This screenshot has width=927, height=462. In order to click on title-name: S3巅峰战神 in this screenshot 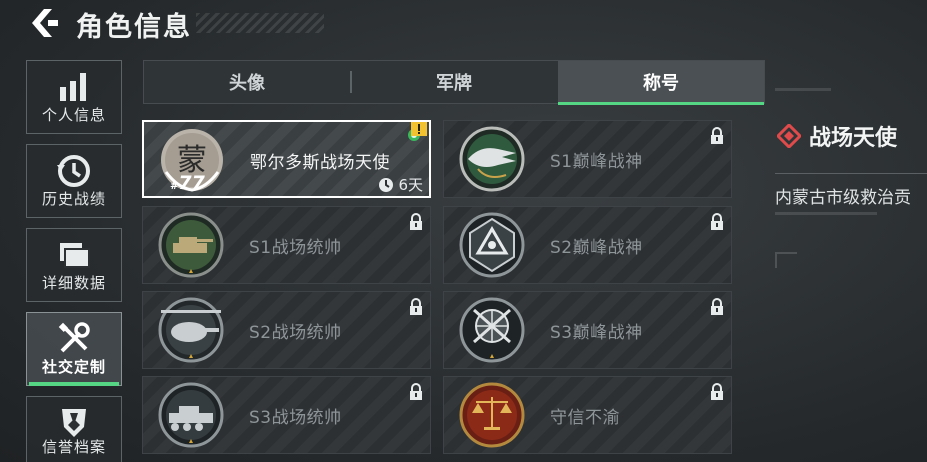, I will do `click(596, 333)`.